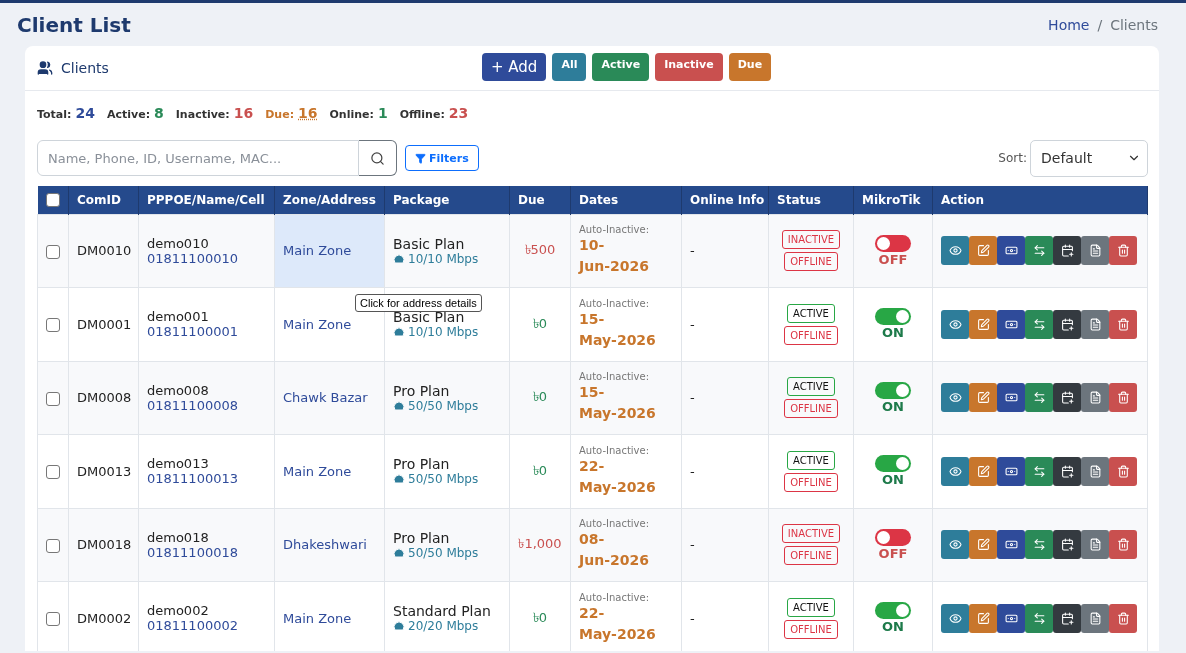 The width and height of the screenshot is (1186, 653). I want to click on package-name: Pro Plan, so click(422, 390).